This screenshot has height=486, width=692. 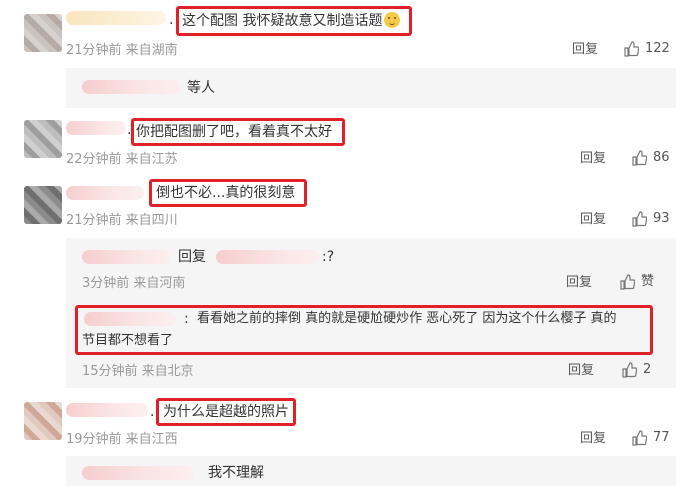 I want to click on sub-reply-text: 等人, so click(x=201, y=88).